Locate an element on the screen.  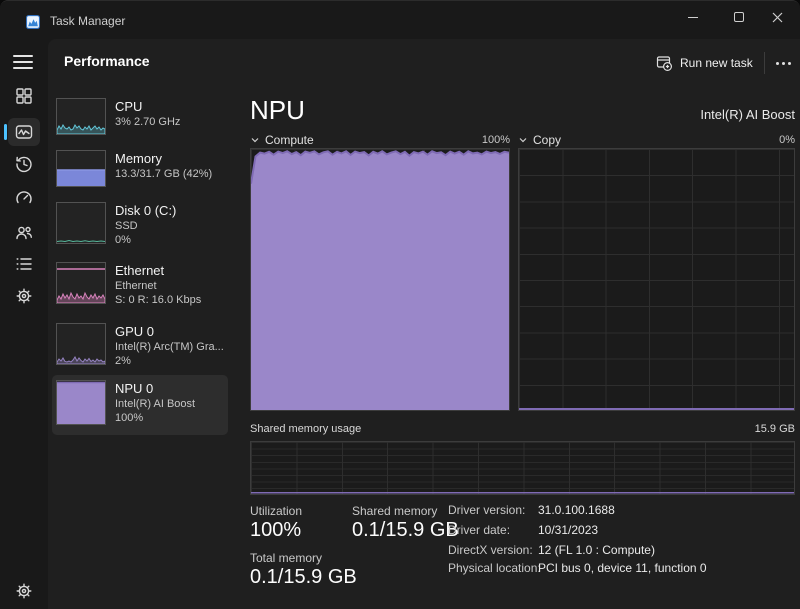
close-button is located at coordinates (777, 17).